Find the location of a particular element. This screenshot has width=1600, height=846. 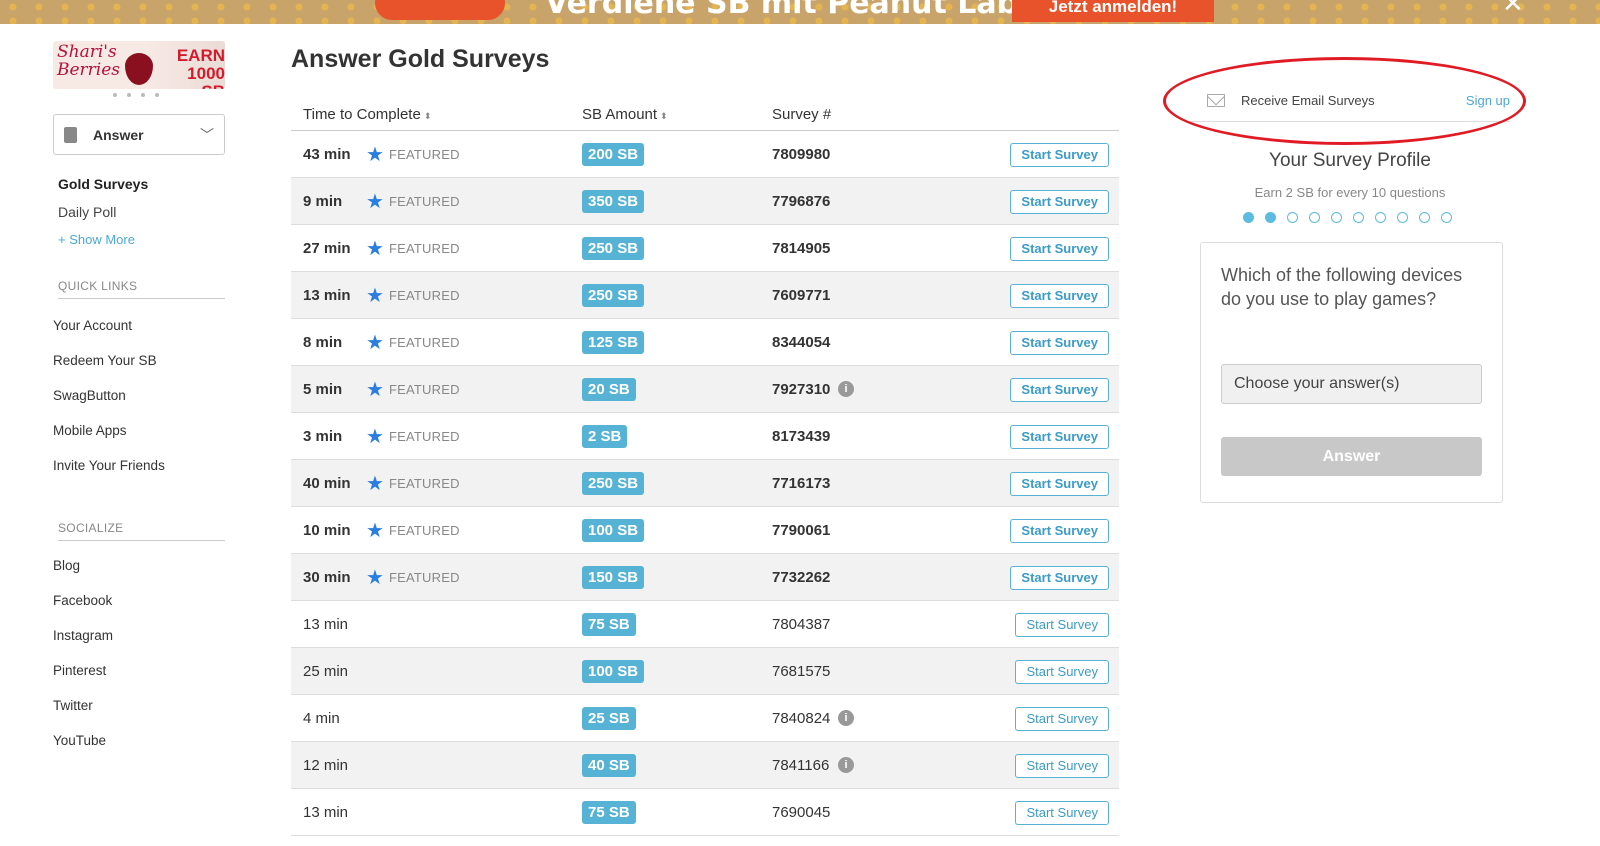

survey-number: 7796876 is located at coordinates (801, 201).